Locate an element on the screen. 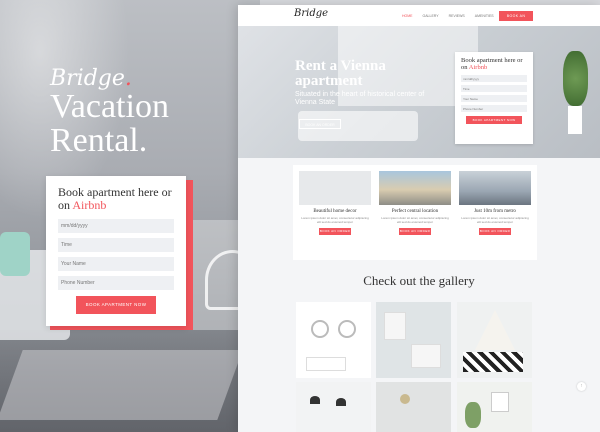 Image resolution: width=600 pixels, height=432 pixels. feature-image-metro is located at coordinates (495, 188).